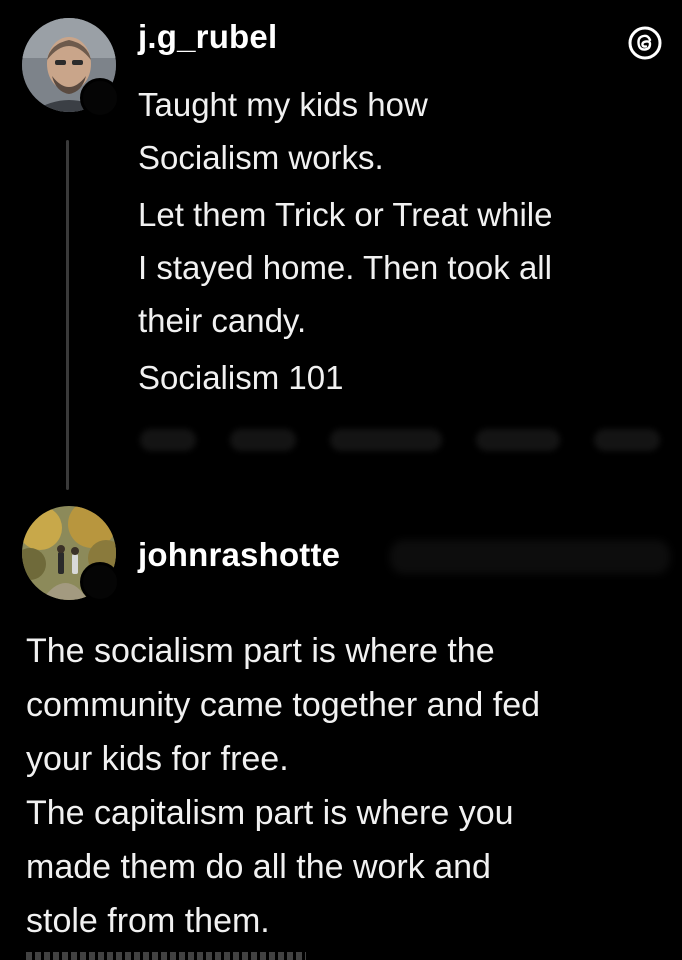  What do you see at coordinates (166, 956) in the screenshot?
I see `cropped-text-fragment` at bounding box center [166, 956].